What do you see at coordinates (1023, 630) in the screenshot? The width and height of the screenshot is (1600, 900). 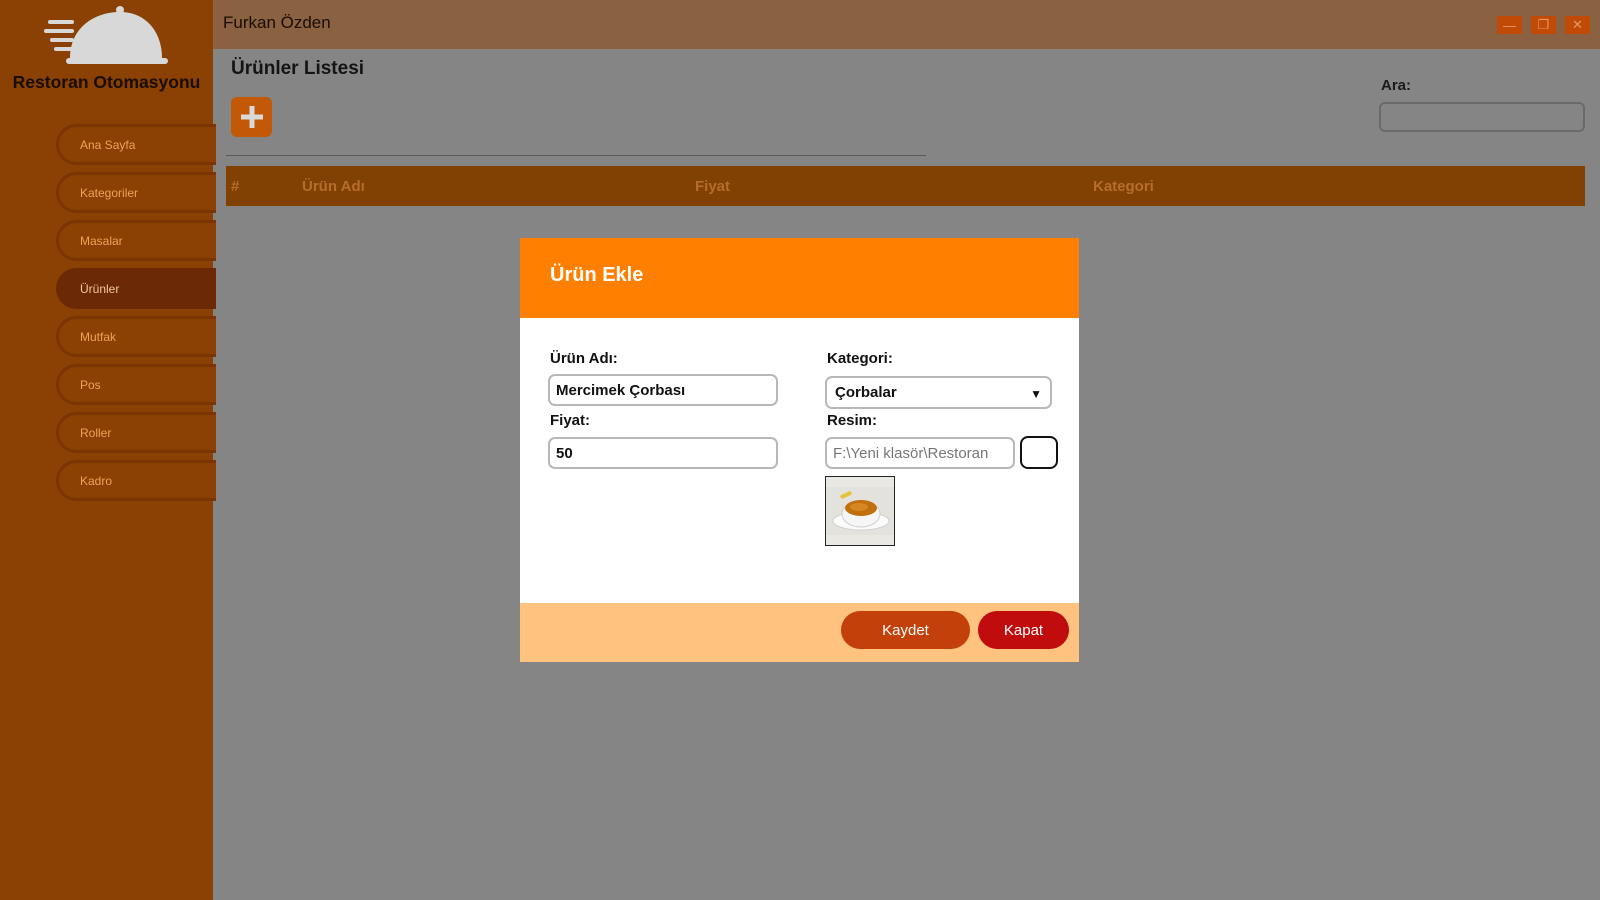 I see `close-button: Kapat` at bounding box center [1023, 630].